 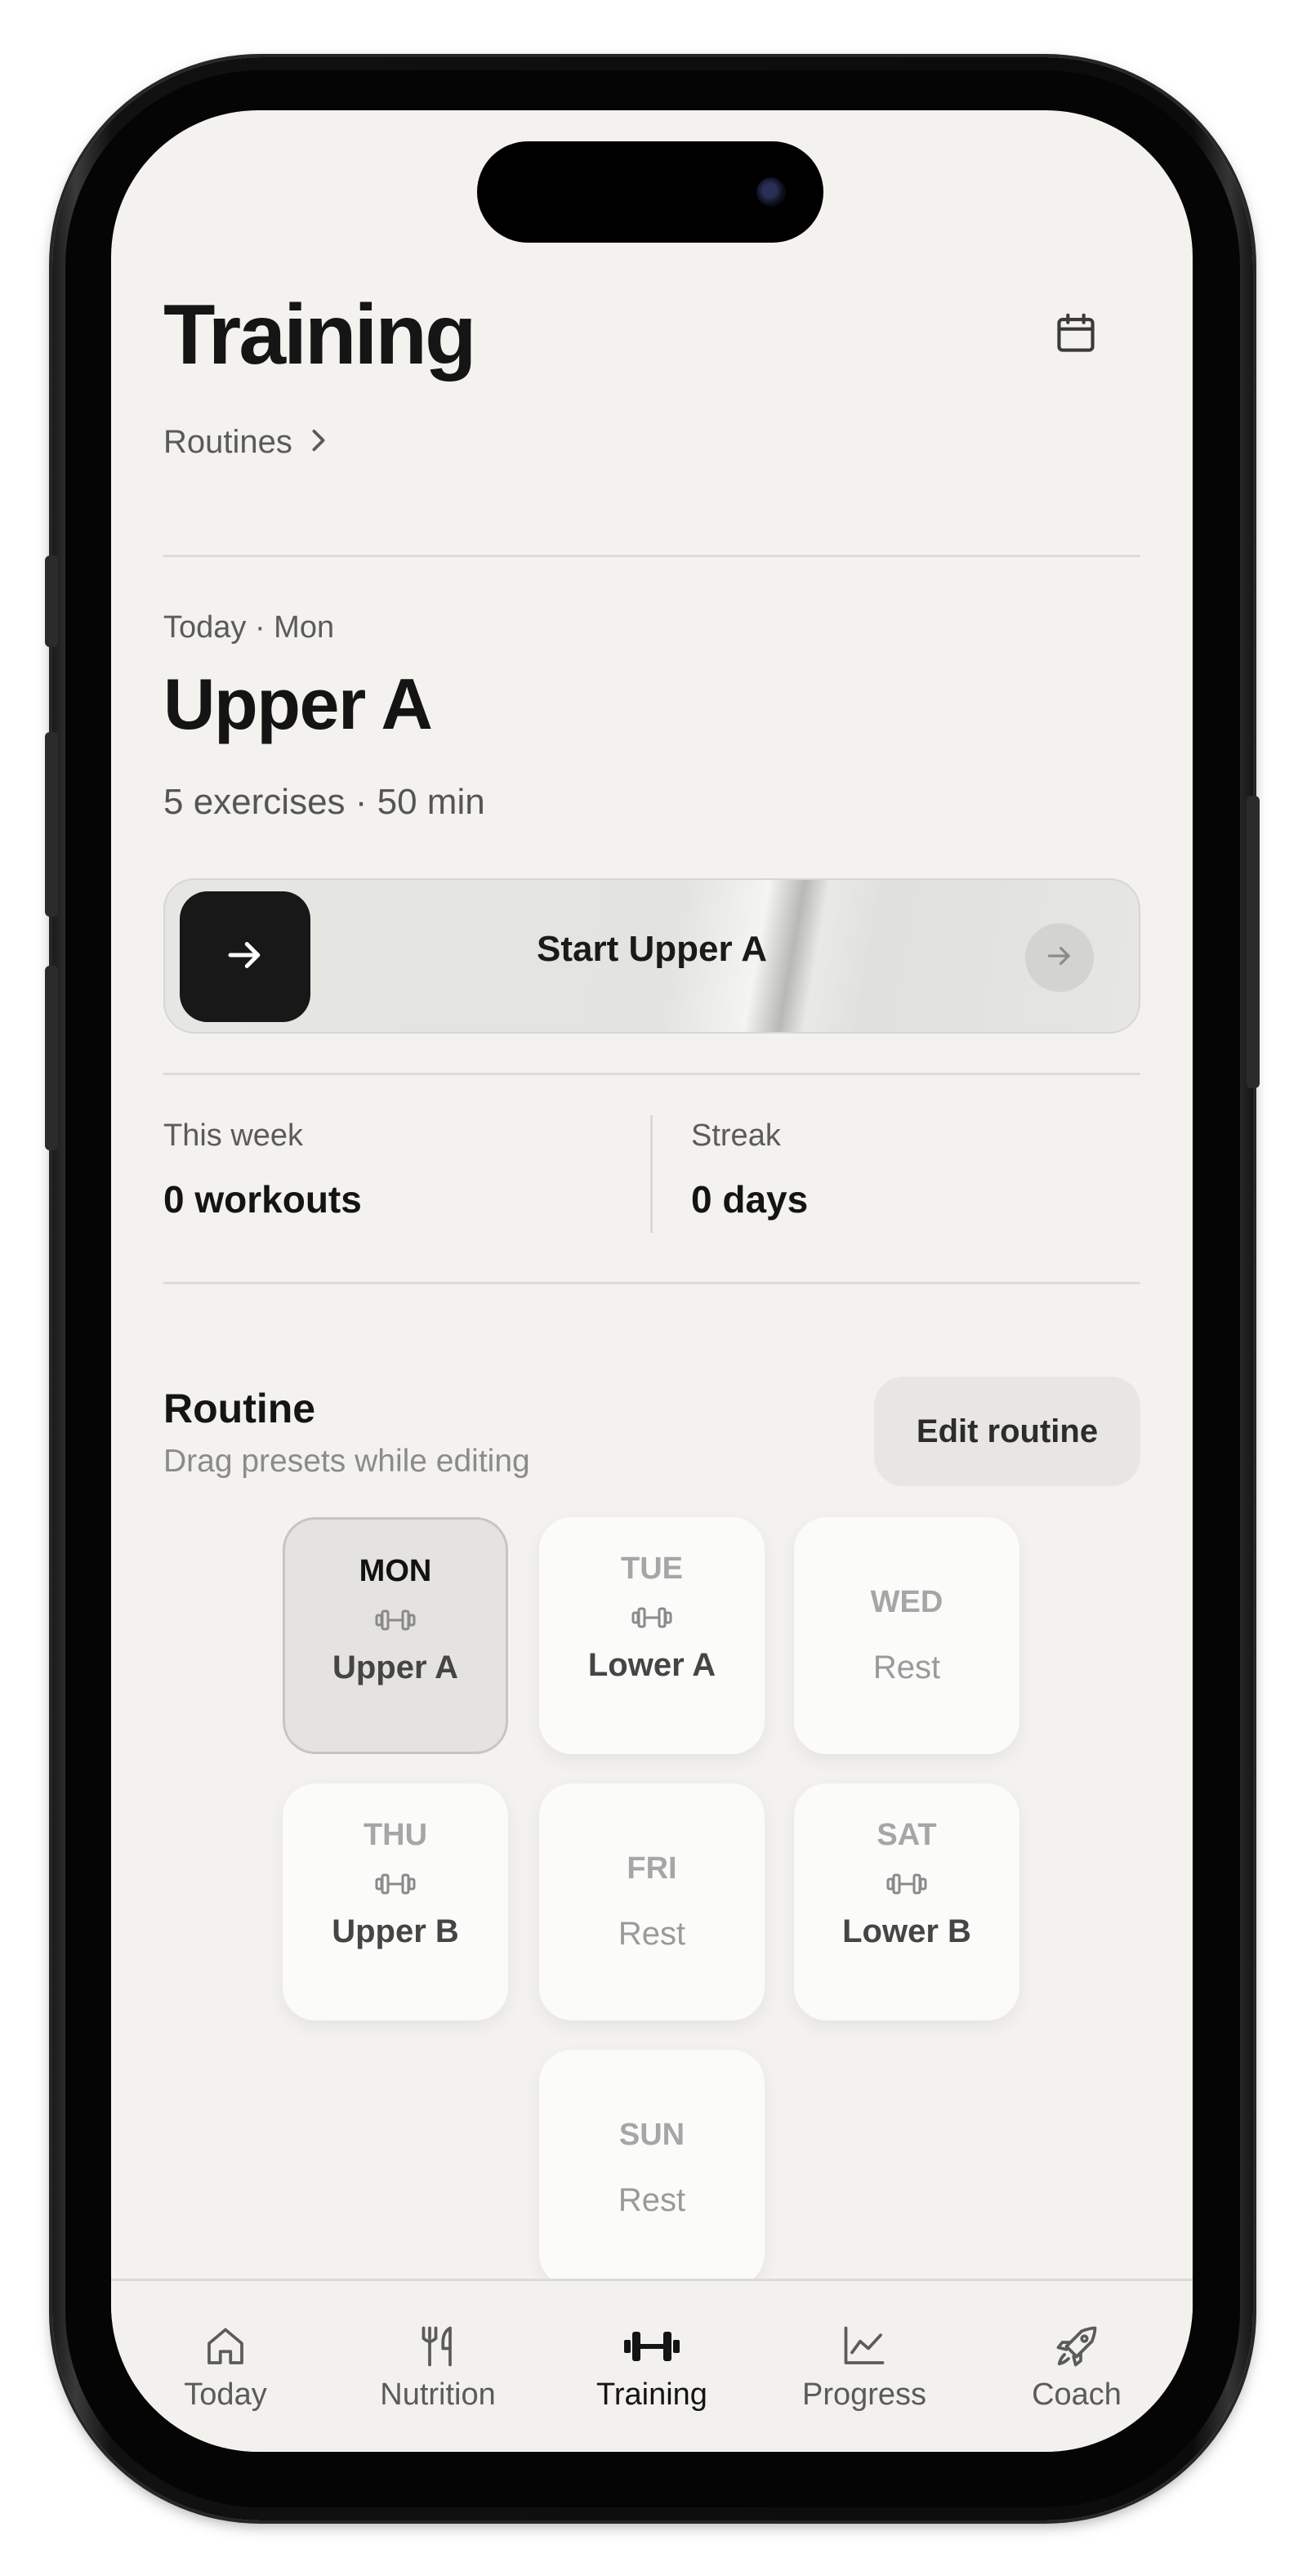 I want to click on day-code: WED, so click(x=906, y=1602).